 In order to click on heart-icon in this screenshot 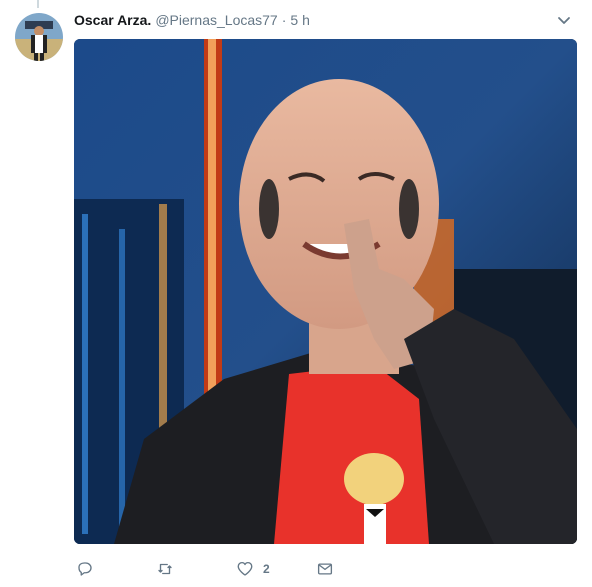, I will do `click(245, 568)`.